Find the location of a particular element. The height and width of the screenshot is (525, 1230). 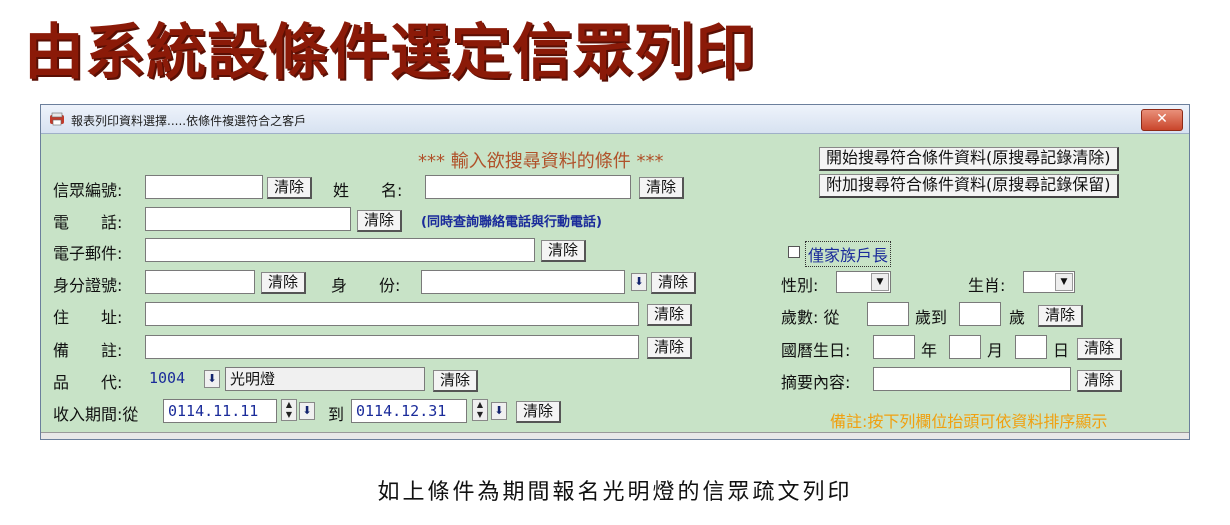

phone-label: 電 話: is located at coordinates (88, 222).